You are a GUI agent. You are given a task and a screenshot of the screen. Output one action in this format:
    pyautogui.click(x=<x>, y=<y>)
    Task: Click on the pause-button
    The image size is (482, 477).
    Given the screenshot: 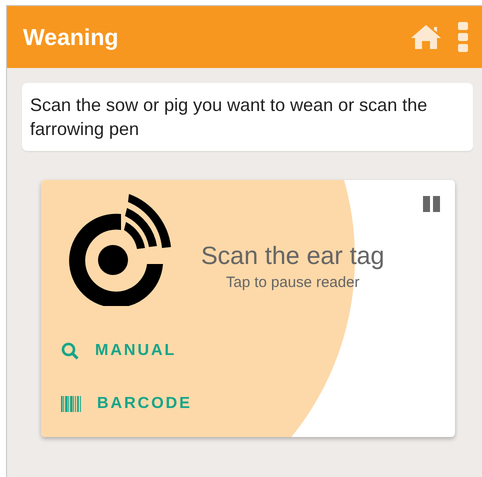 What is the action you would take?
    pyautogui.click(x=432, y=204)
    